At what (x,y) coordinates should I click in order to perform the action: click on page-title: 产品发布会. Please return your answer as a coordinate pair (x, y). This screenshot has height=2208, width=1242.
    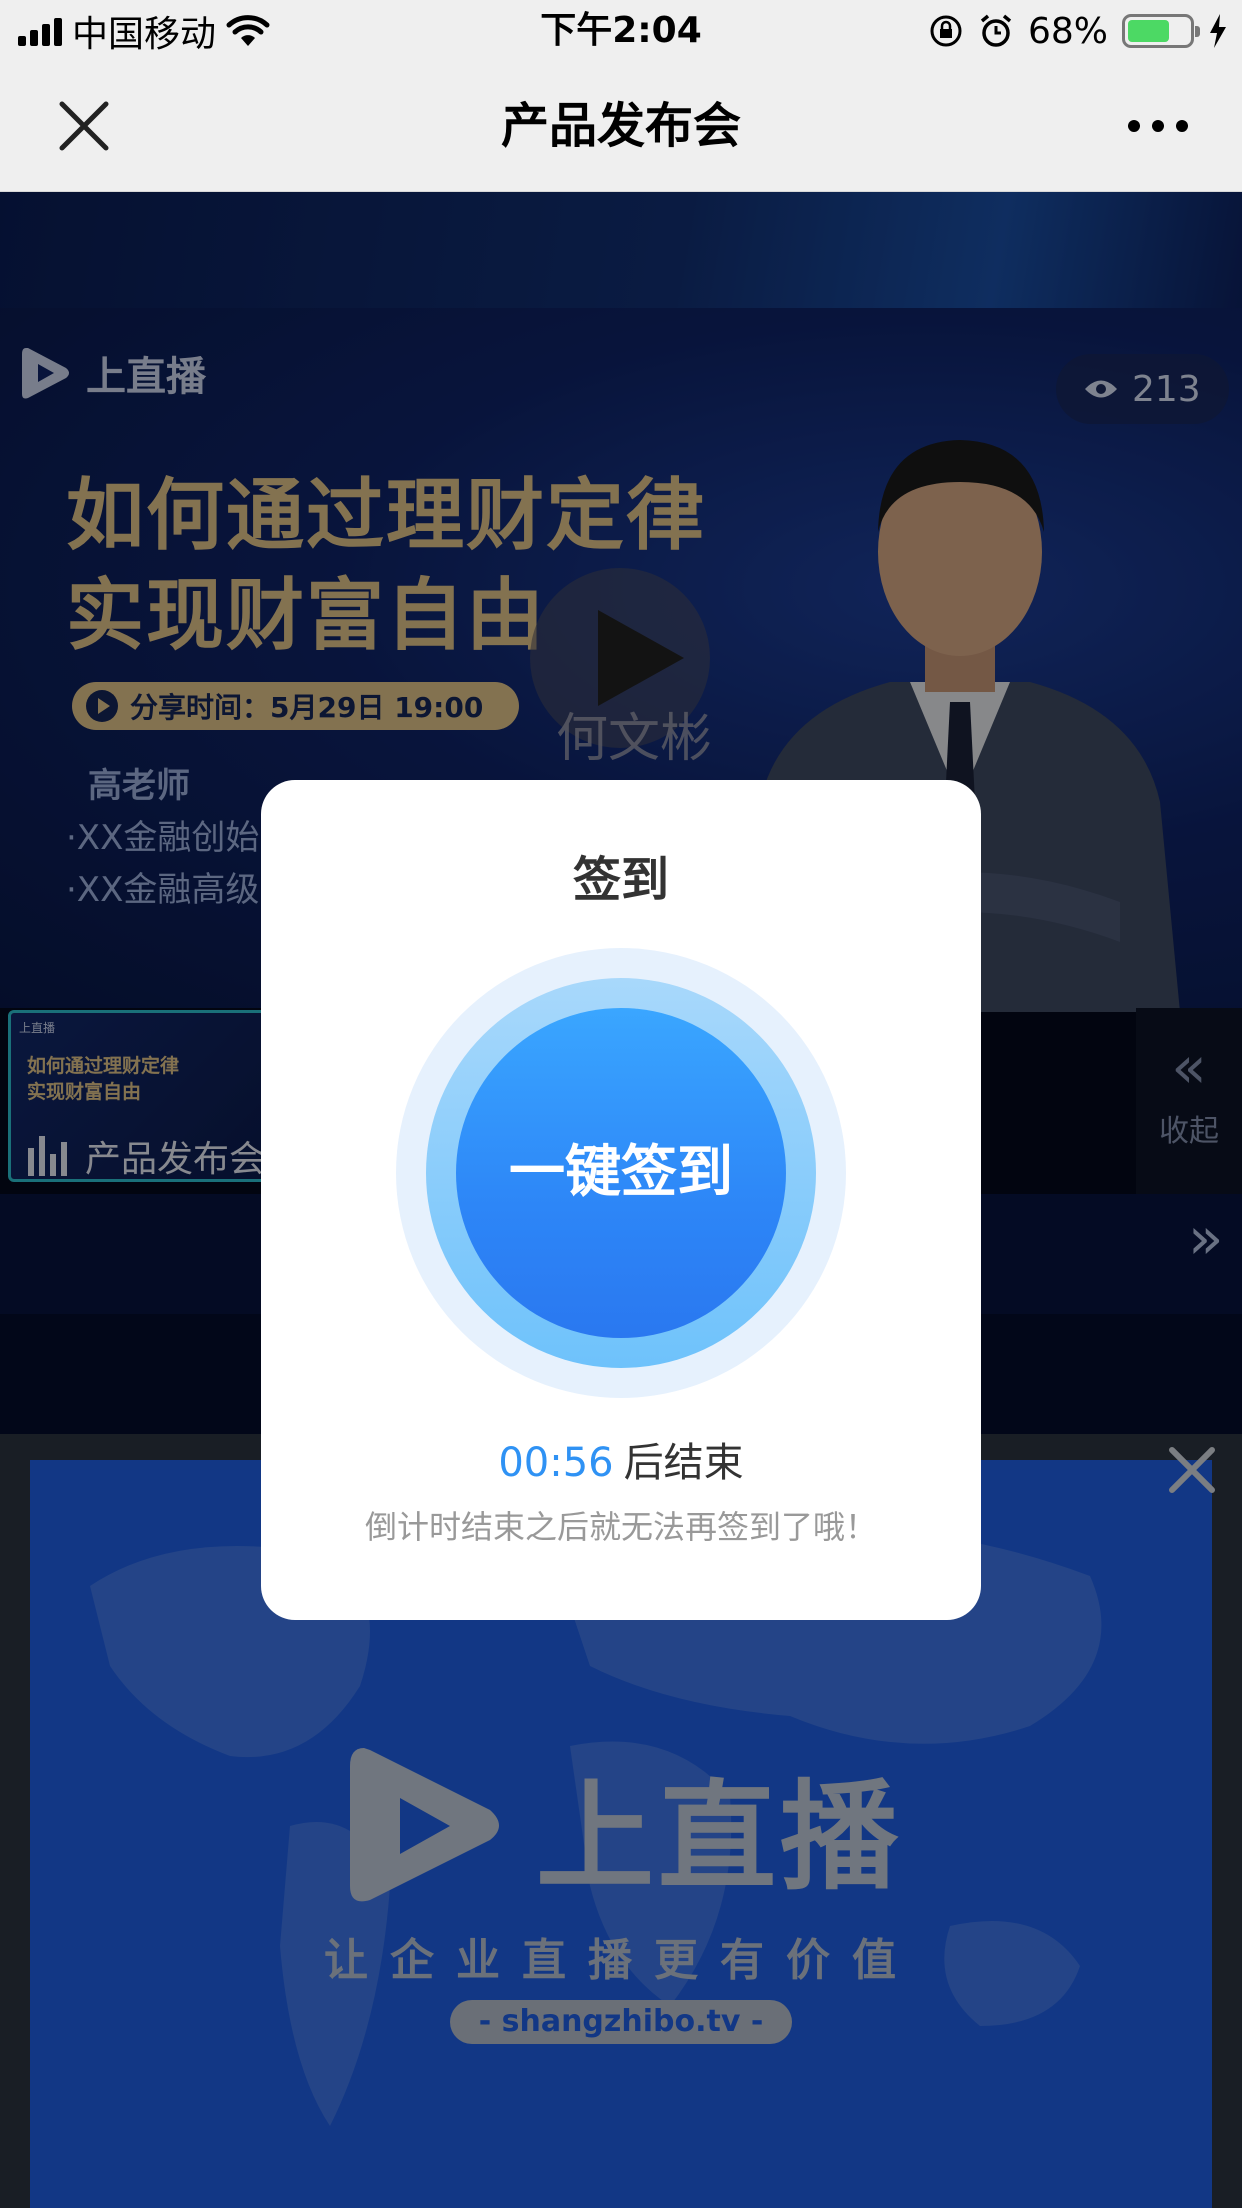
    Looking at the image, I should click on (620, 126).